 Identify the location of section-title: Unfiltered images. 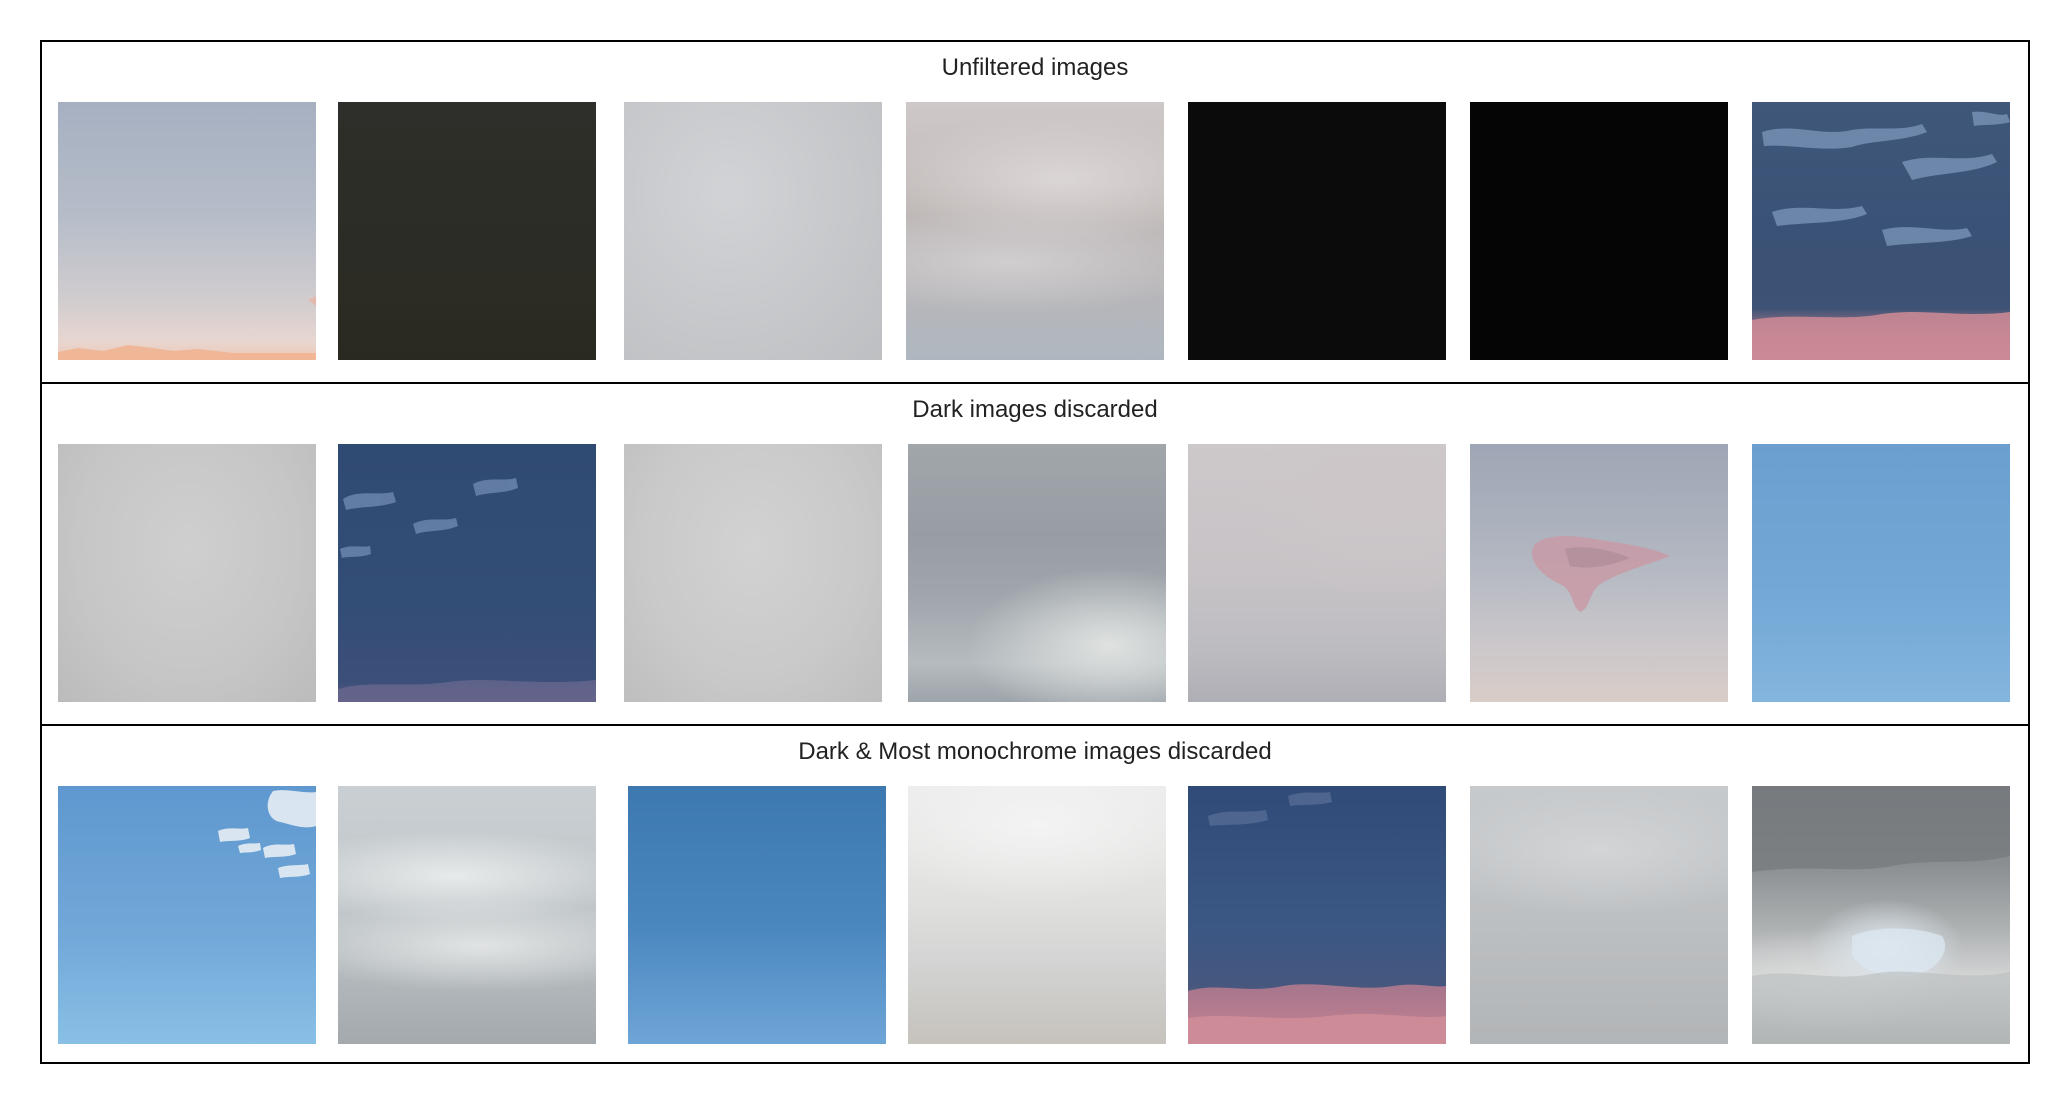
(1035, 67).